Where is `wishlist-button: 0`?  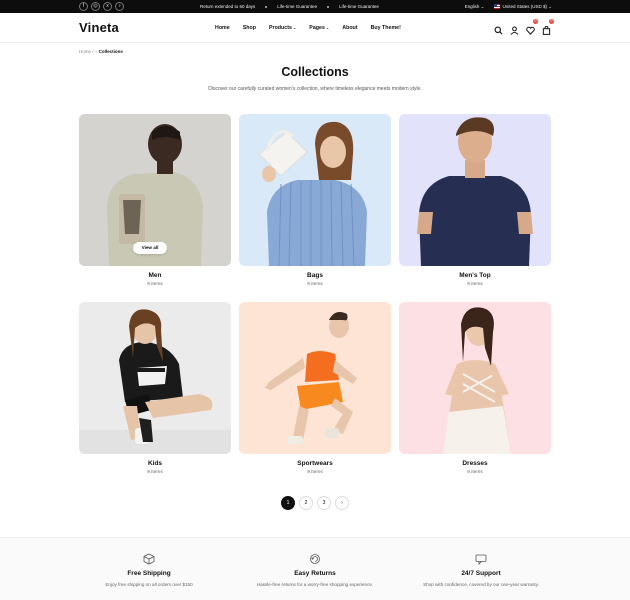 wishlist-button: 0 is located at coordinates (532, 27).